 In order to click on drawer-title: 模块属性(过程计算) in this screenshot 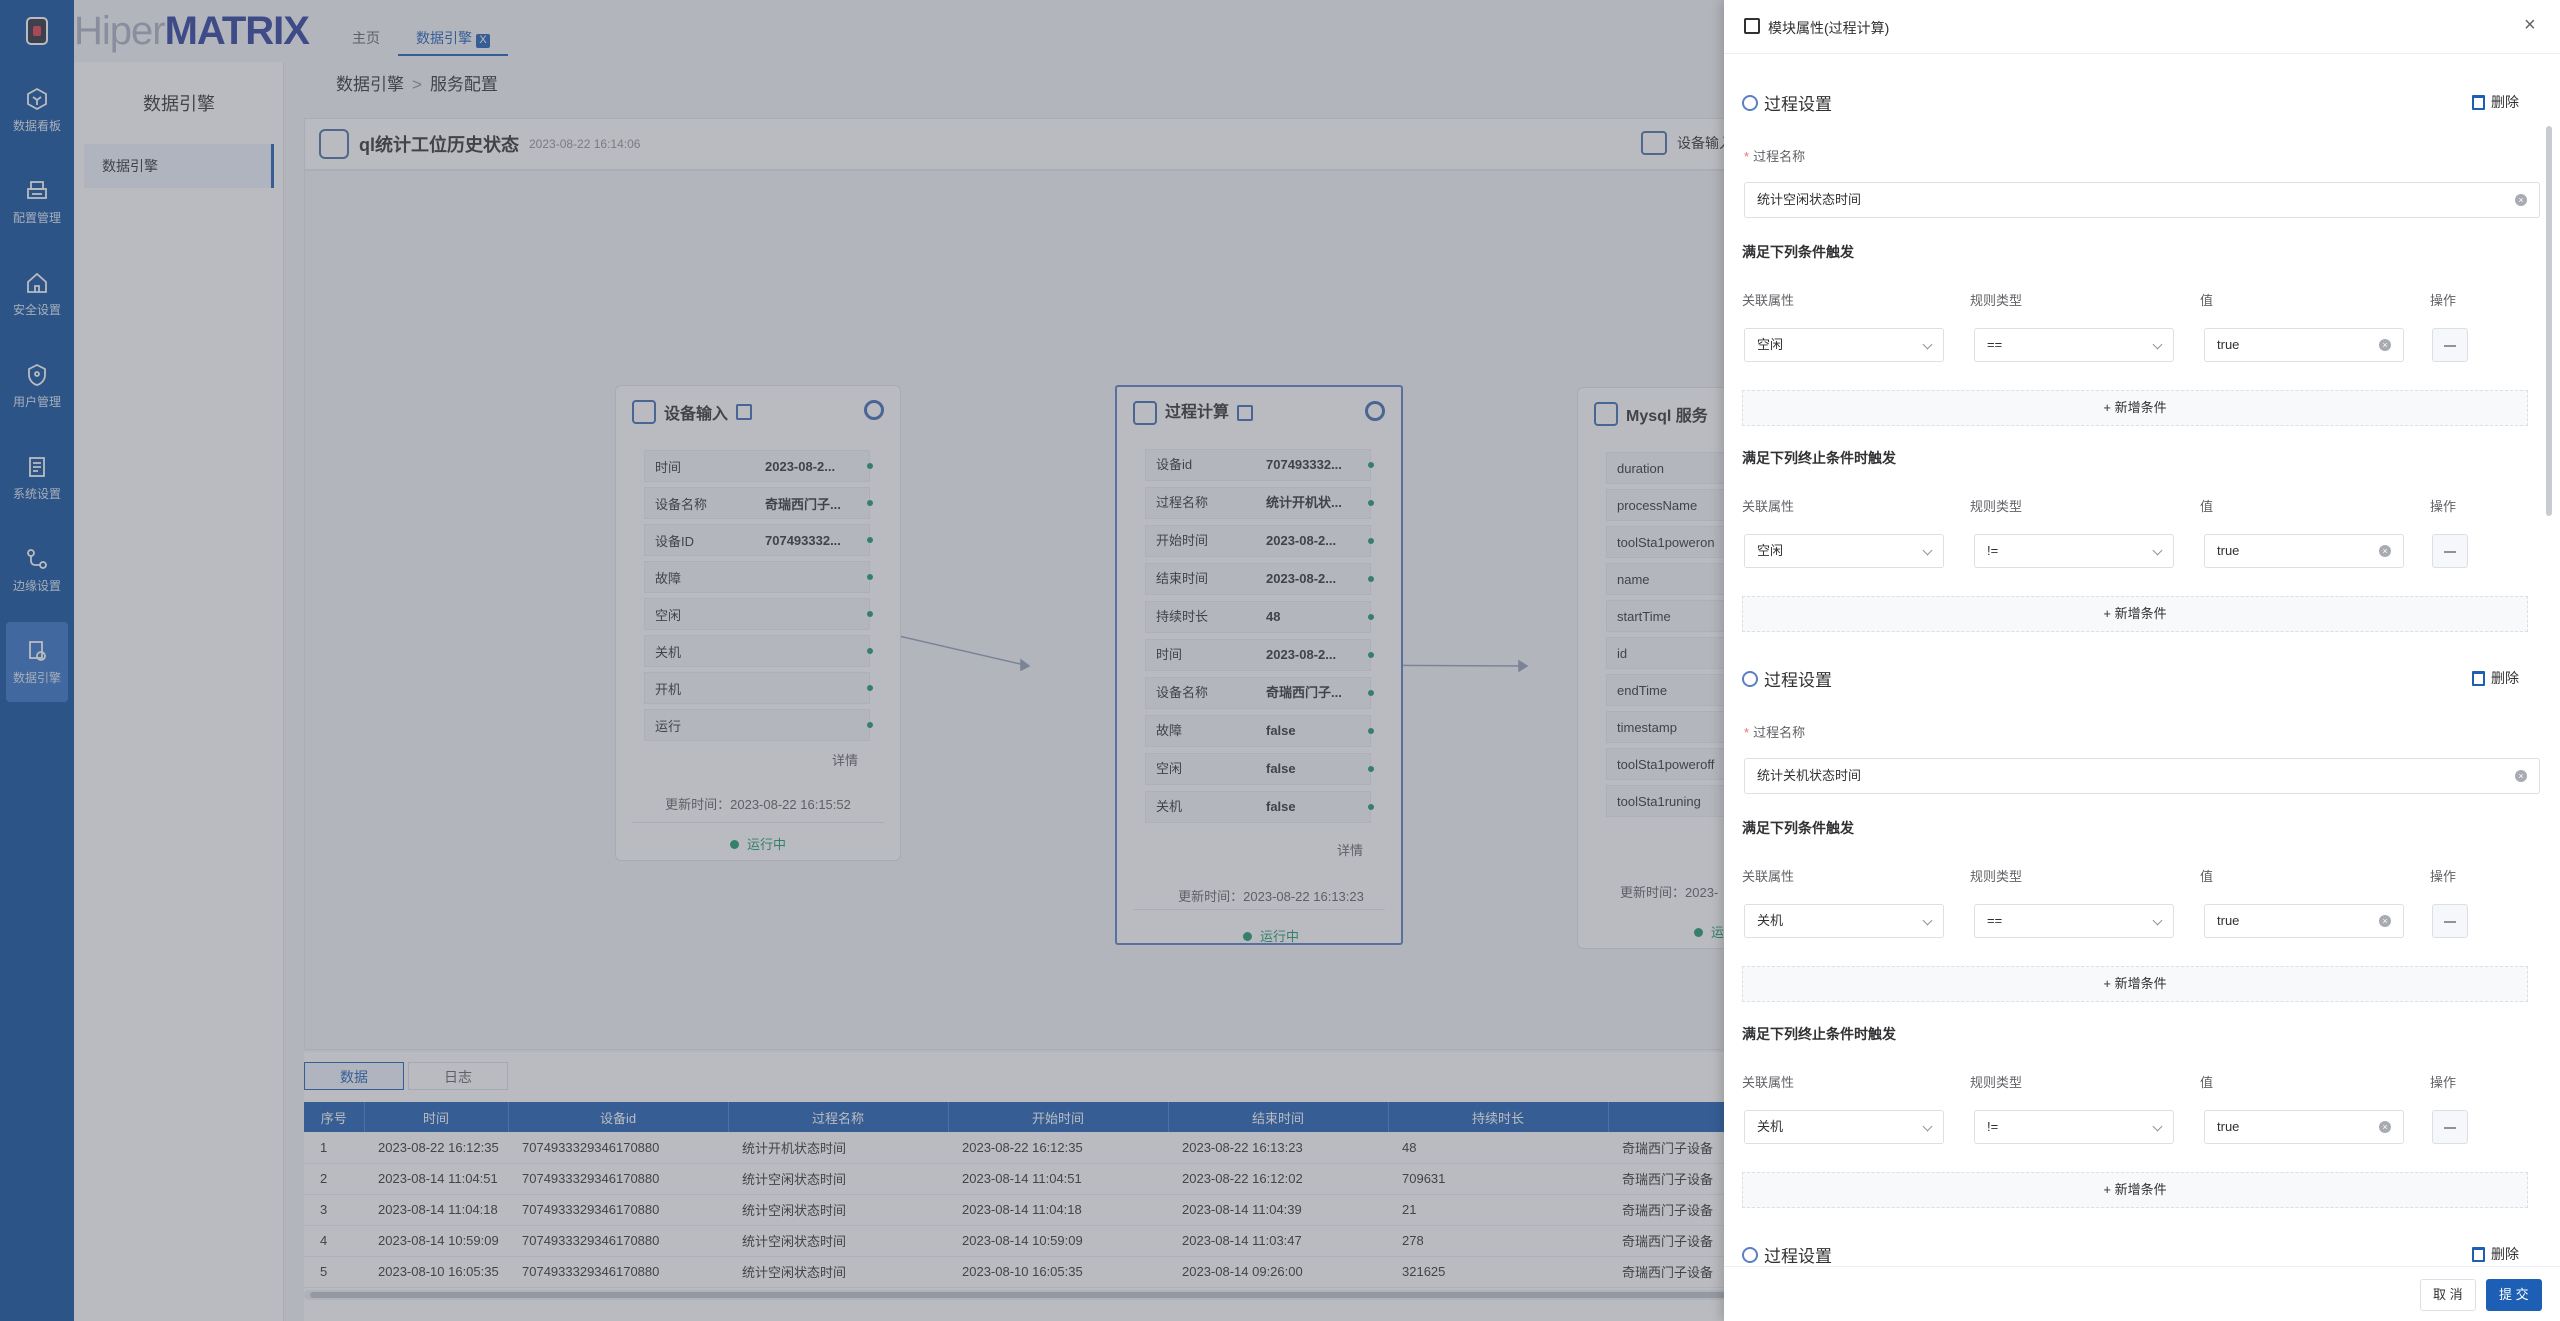, I will do `click(1829, 28)`.